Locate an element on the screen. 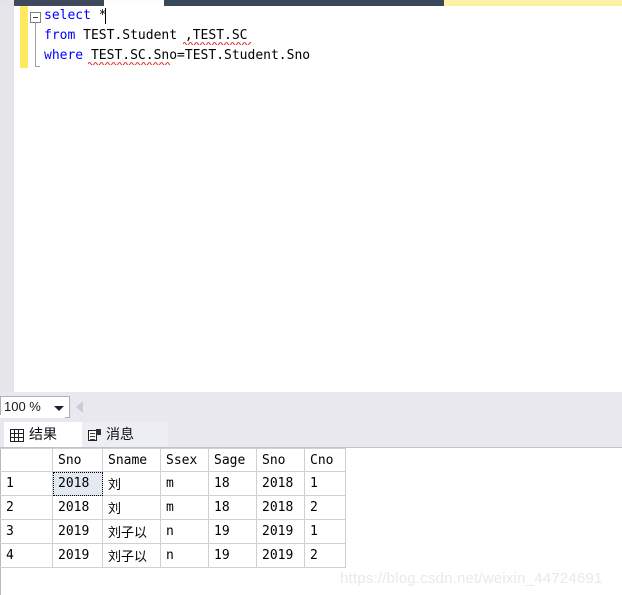  editor-bottom-strip: 100 % is located at coordinates (311, 407).